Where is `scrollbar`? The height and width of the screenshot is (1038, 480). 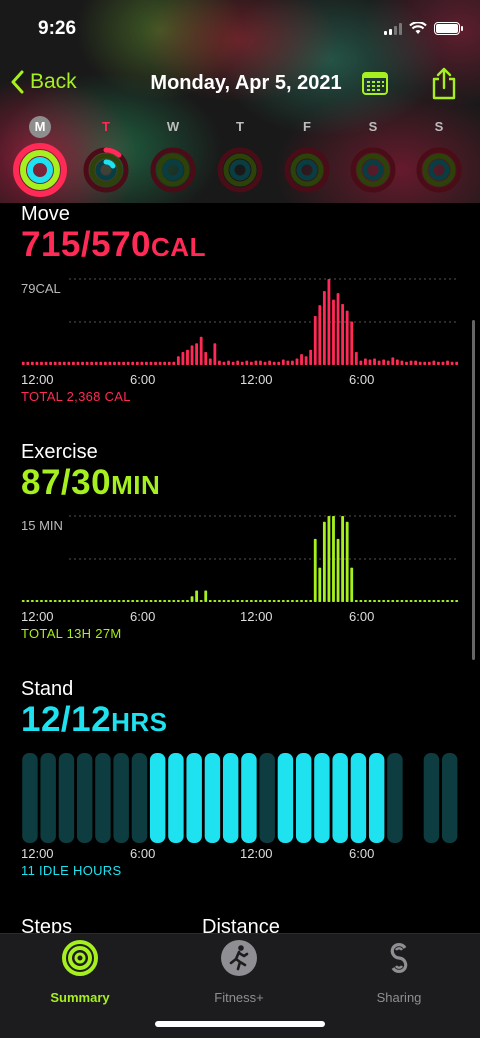 scrollbar is located at coordinates (473, 490).